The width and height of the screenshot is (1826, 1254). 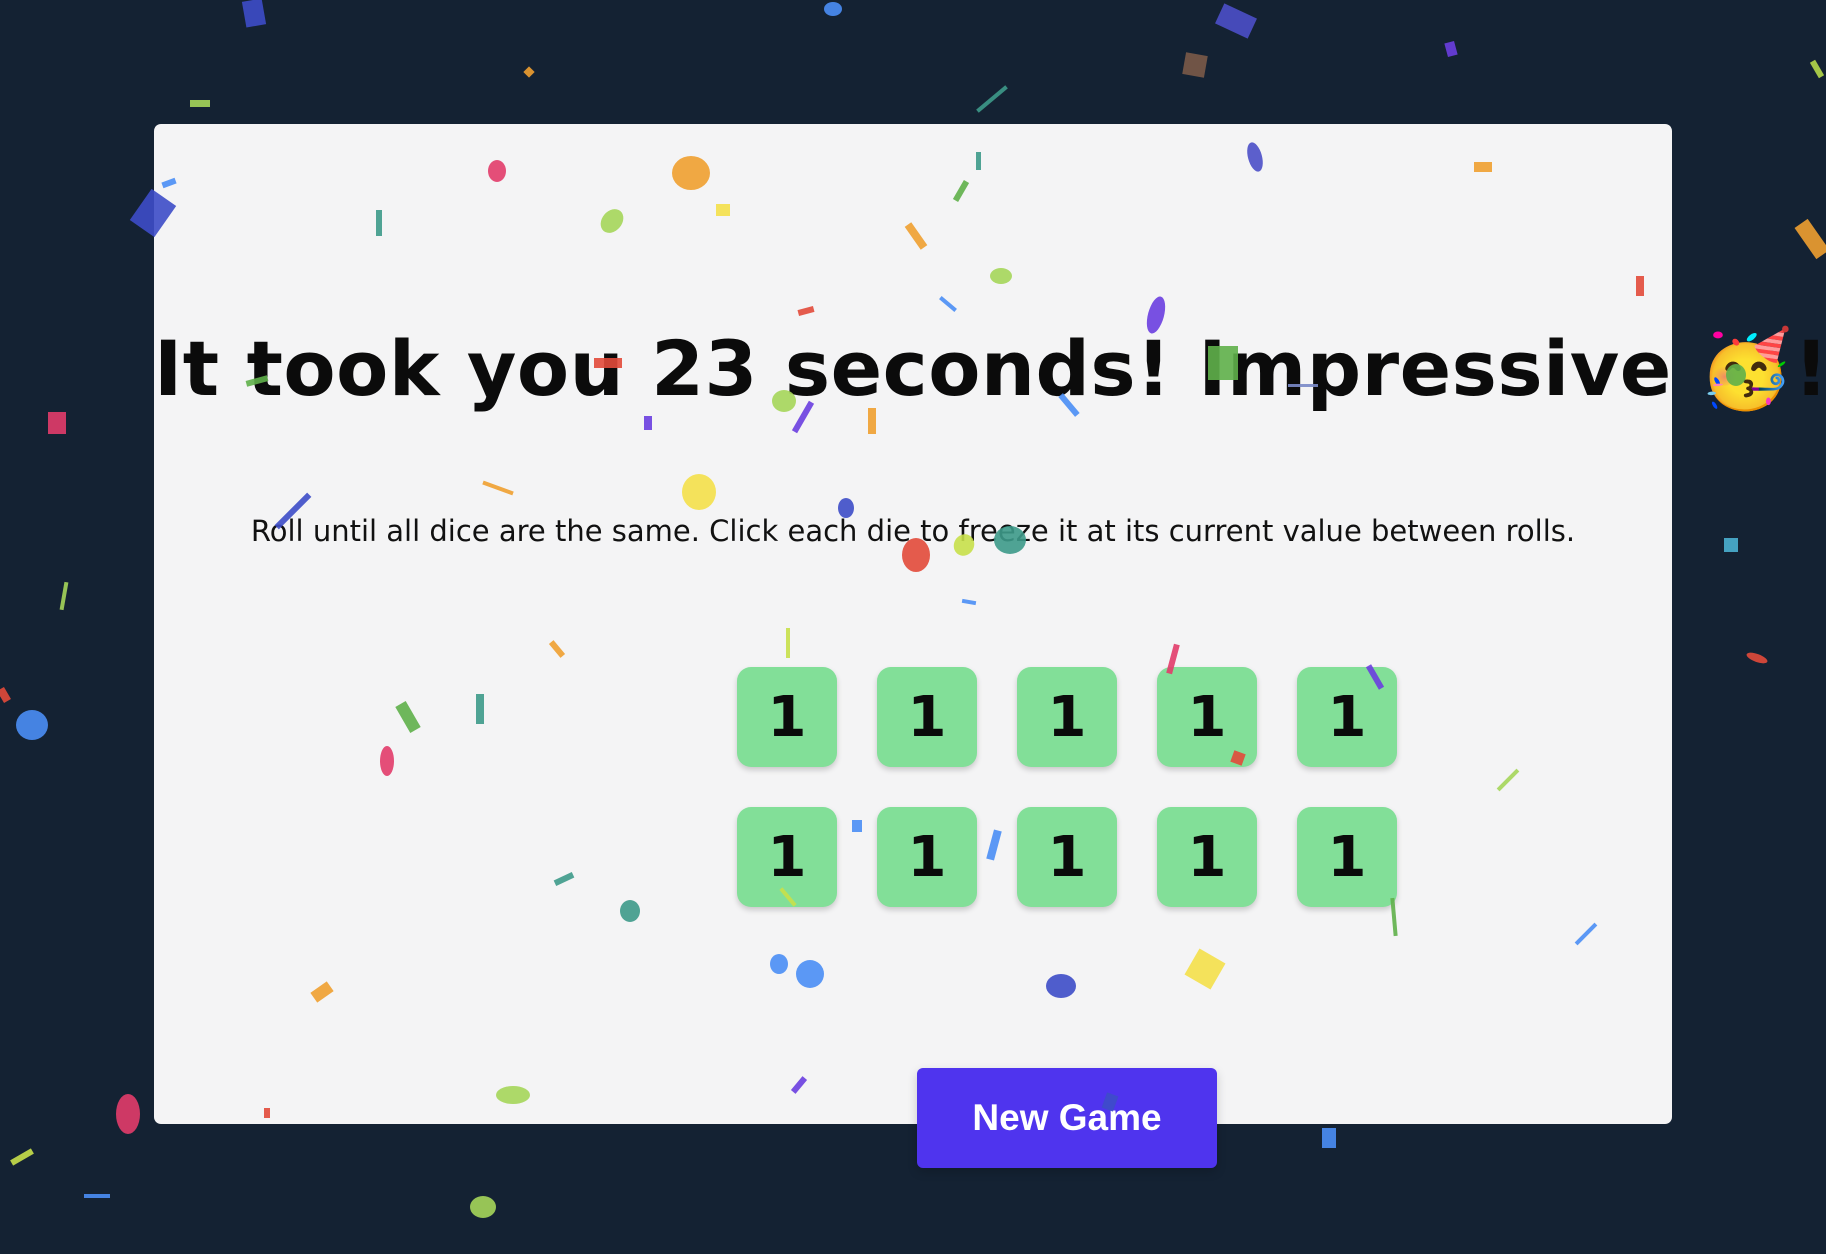 I want to click on win-title: It took you 23 seconds! Impressive 🥳!, so click(x=990, y=368).